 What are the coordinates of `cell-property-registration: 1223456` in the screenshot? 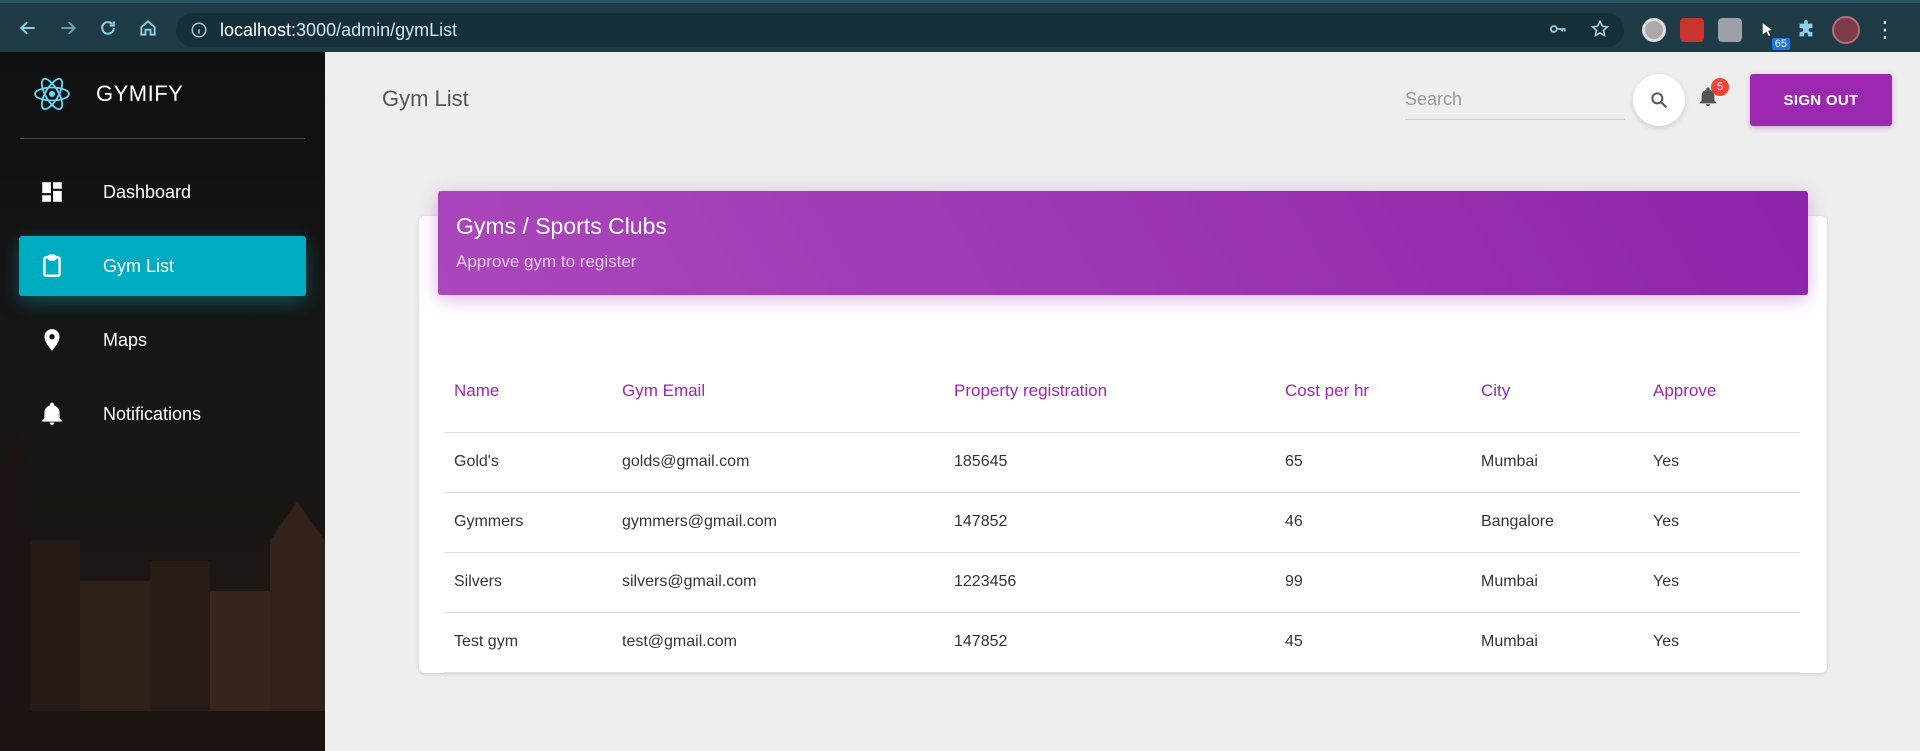 It's located at (1109, 582).